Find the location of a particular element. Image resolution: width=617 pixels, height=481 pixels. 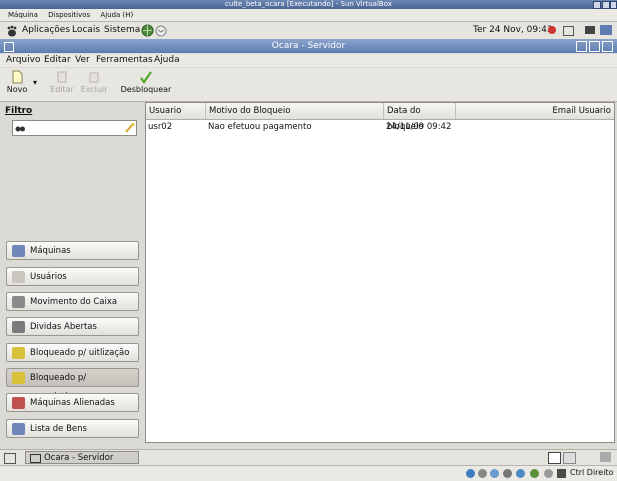

editar-button: Editar is located at coordinates (62, 82).